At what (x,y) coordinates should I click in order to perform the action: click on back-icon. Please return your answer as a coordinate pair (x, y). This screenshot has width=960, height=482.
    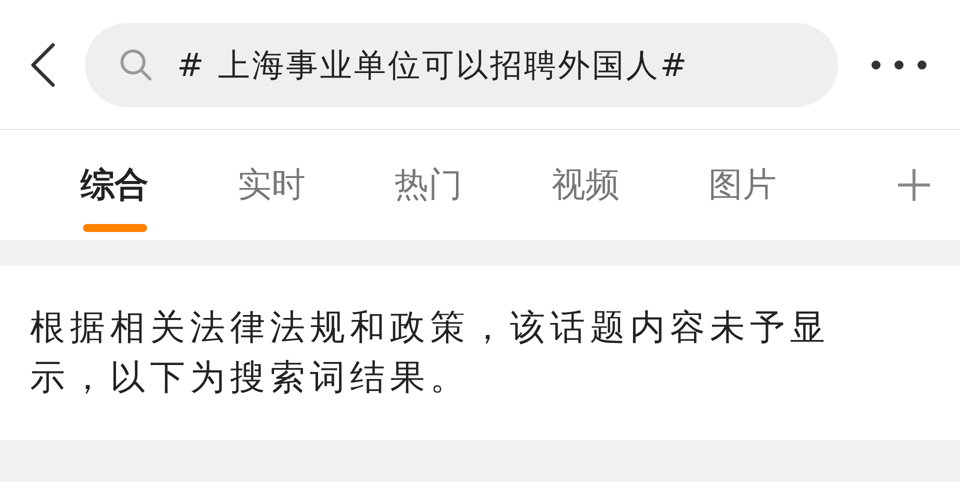
    Looking at the image, I should click on (43, 64).